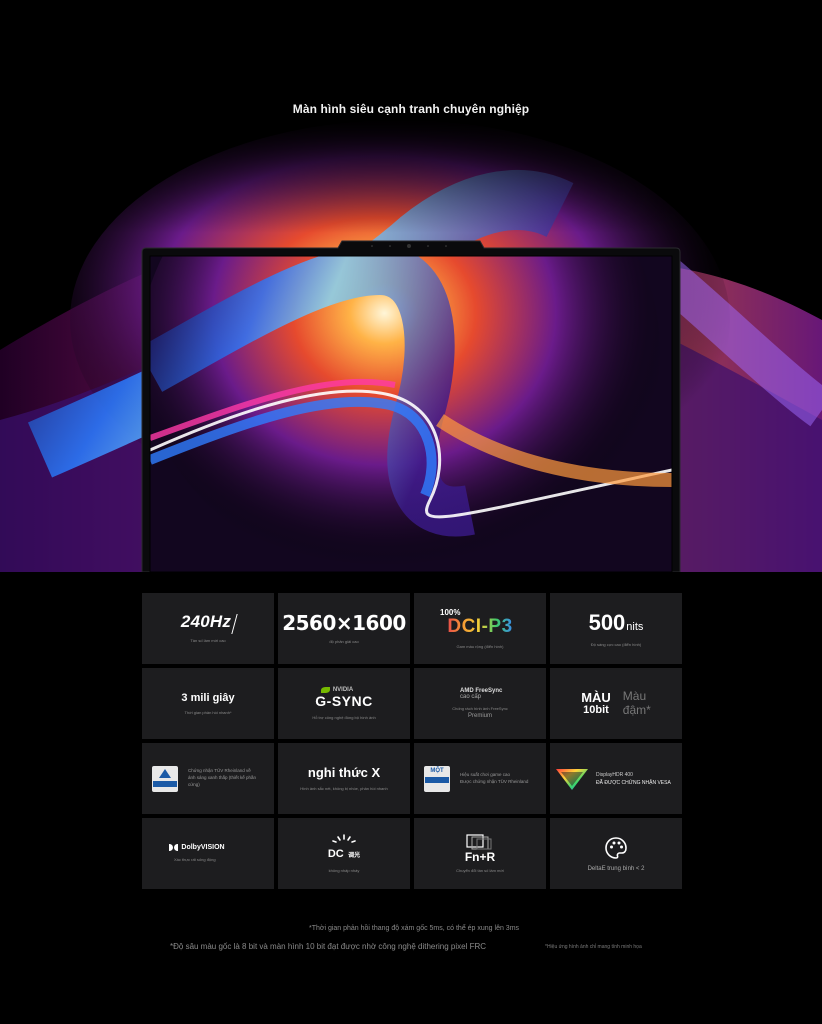 This screenshot has height=1024, width=822. Describe the element at coordinates (208, 853) in the screenshot. I see `tile-dolby-vision: DolbyVISION Xác thực rất sống động` at that location.